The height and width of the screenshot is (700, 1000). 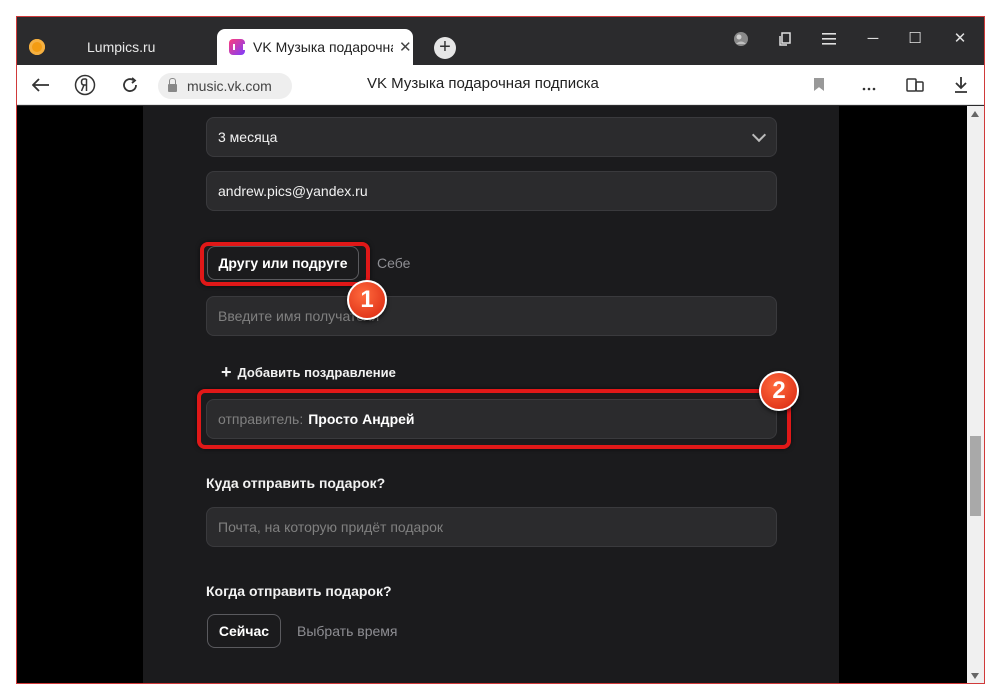 What do you see at coordinates (915, 39) in the screenshot?
I see `maximize-button: ☐` at bounding box center [915, 39].